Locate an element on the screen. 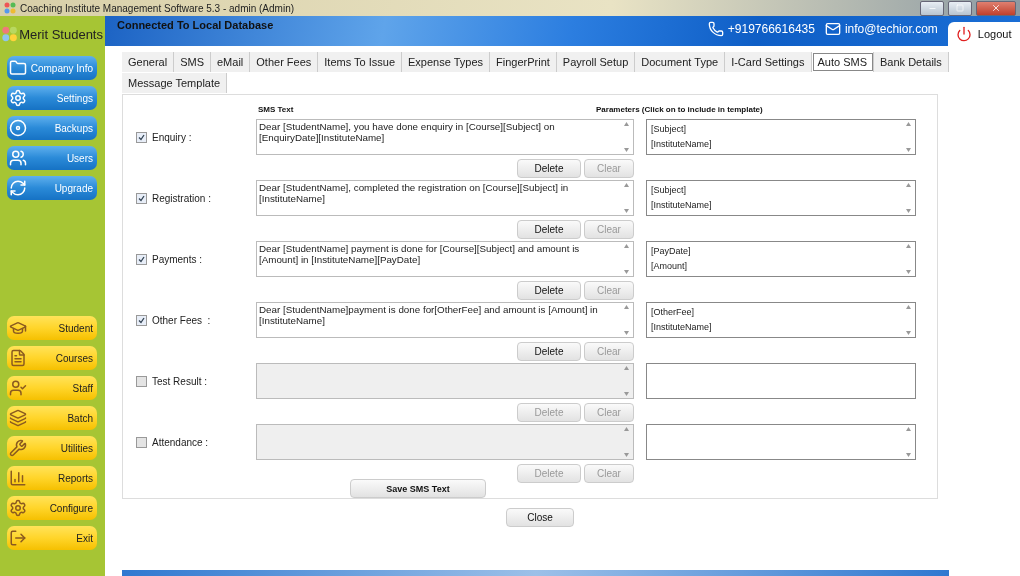 This screenshot has width=1020, height=576. connection-status: Connected To Local Database is located at coordinates (196, 25).